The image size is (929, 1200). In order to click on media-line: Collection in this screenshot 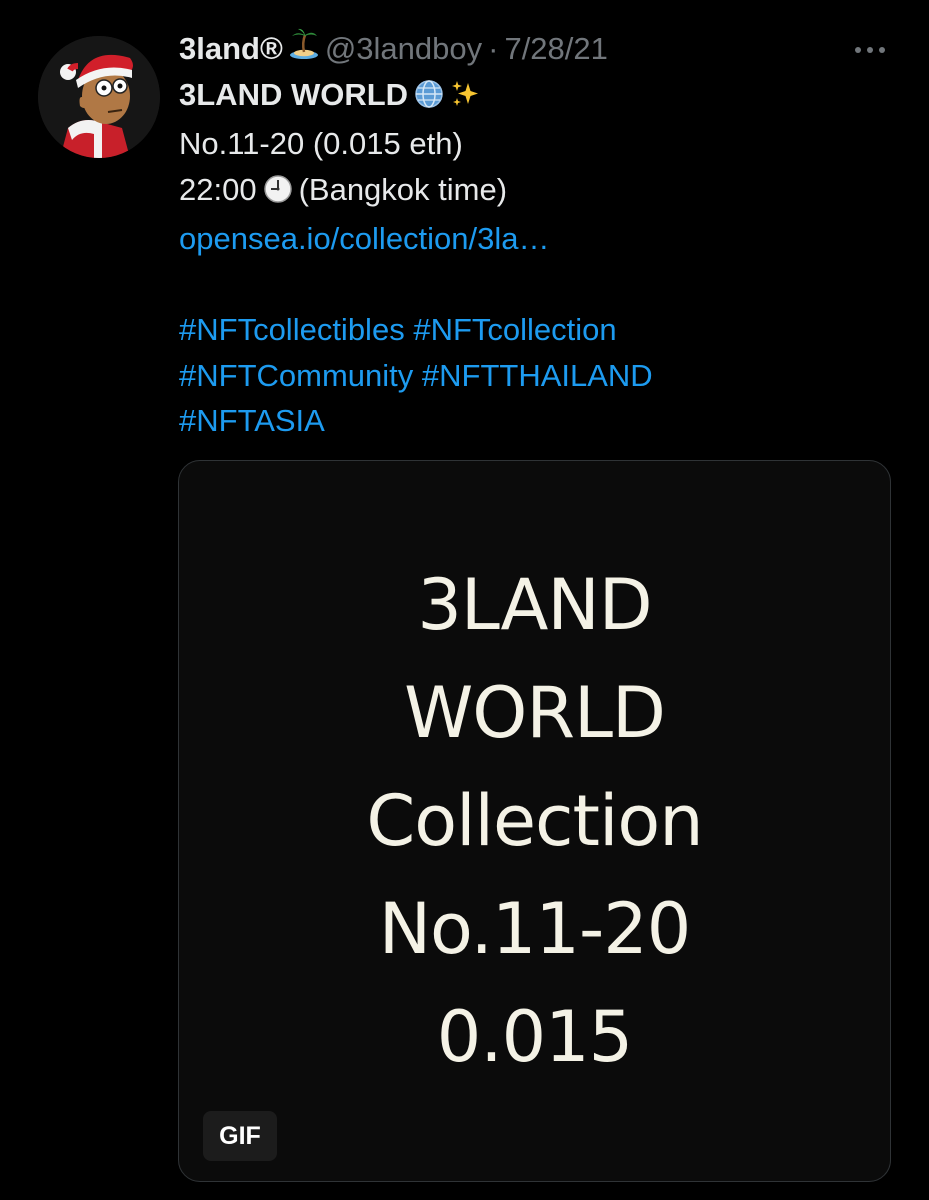, I will do `click(534, 821)`.